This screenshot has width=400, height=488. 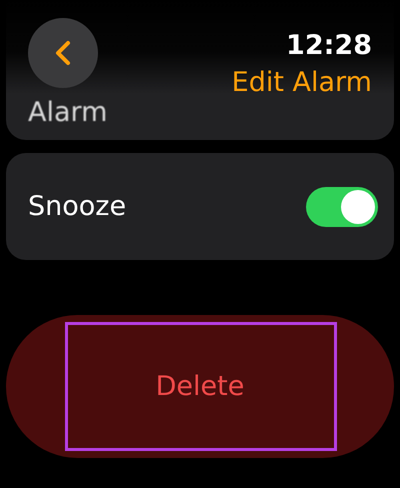 What do you see at coordinates (329, 45) in the screenshot?
I see `clock-time: 12:28` at bounding box center [329, 45].